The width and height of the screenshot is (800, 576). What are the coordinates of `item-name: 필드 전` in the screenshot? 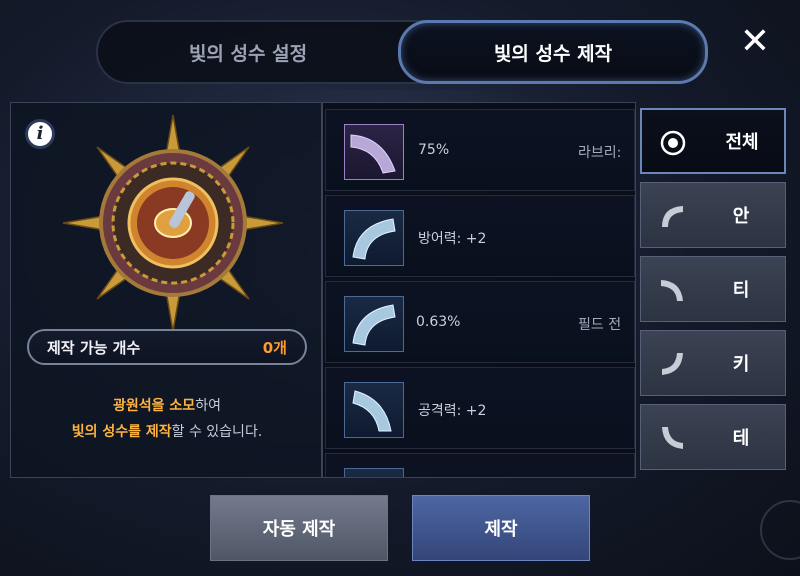 It's located at (600, 325).